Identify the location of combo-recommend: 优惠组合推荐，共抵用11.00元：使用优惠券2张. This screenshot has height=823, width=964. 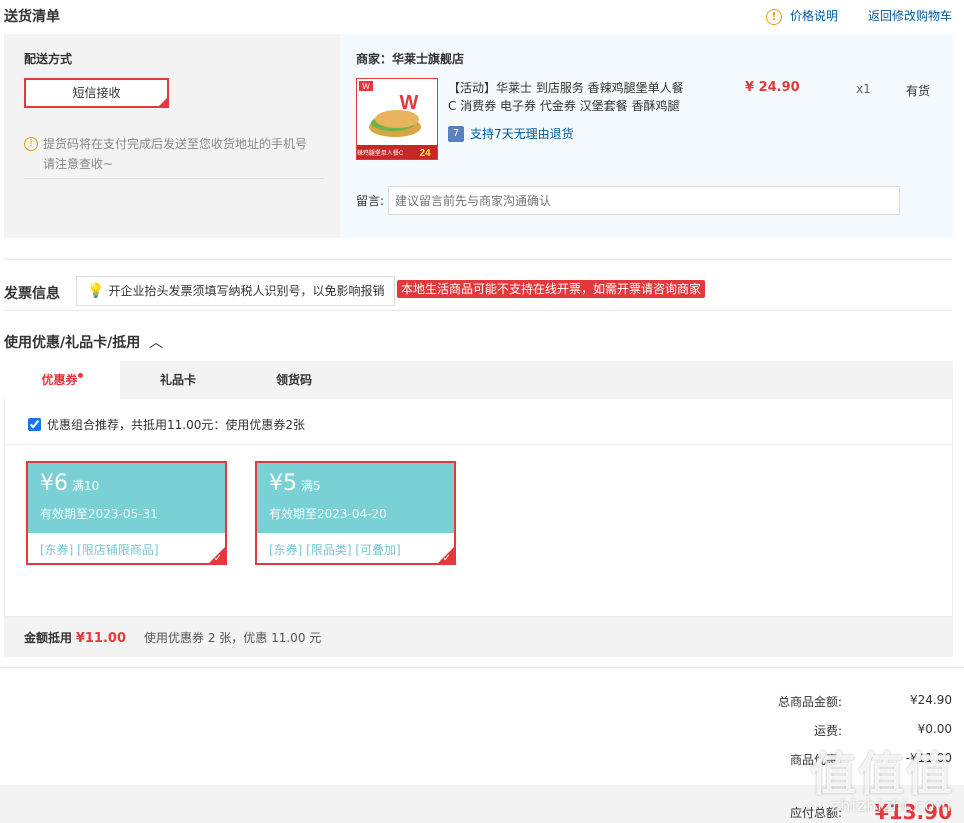
(166, 424).